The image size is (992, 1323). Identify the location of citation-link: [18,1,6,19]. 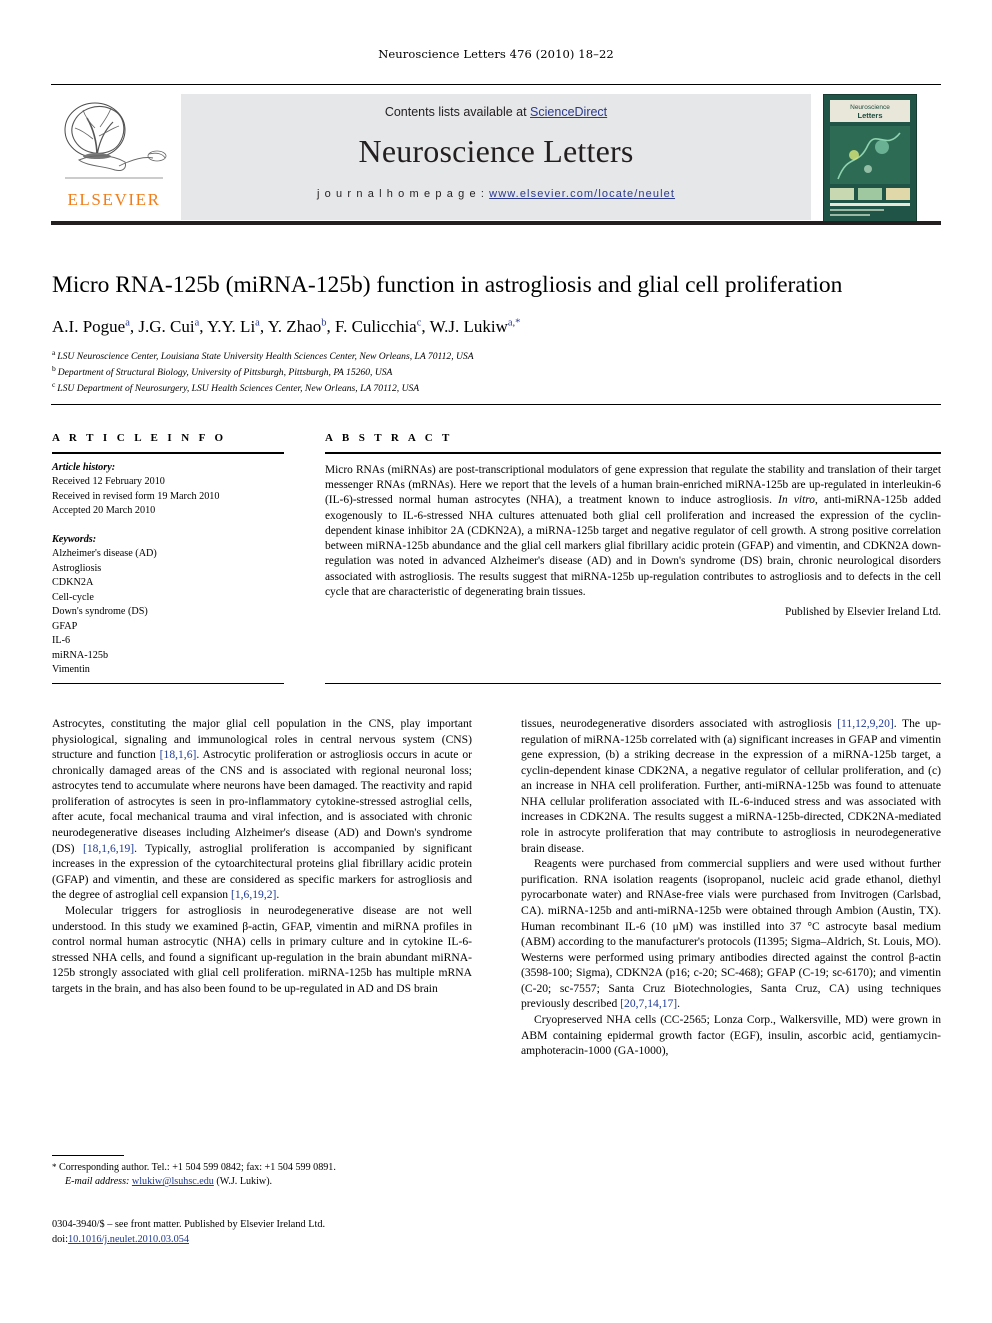
(108, 848).